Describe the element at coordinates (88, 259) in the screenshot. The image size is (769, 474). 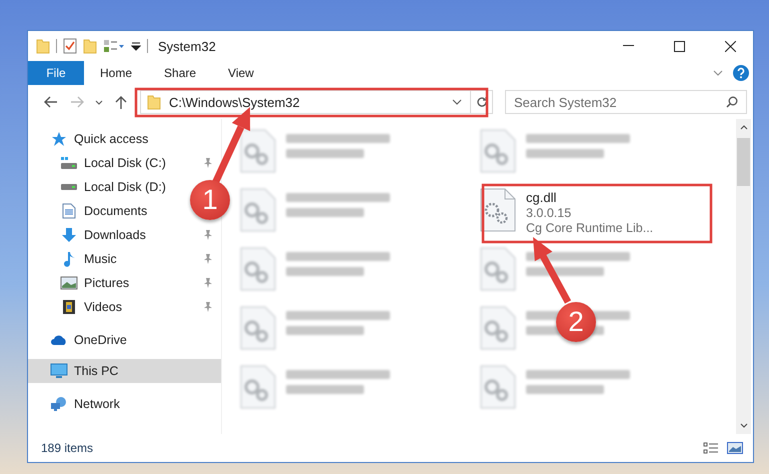
I see `nav-item: Music` at that location.